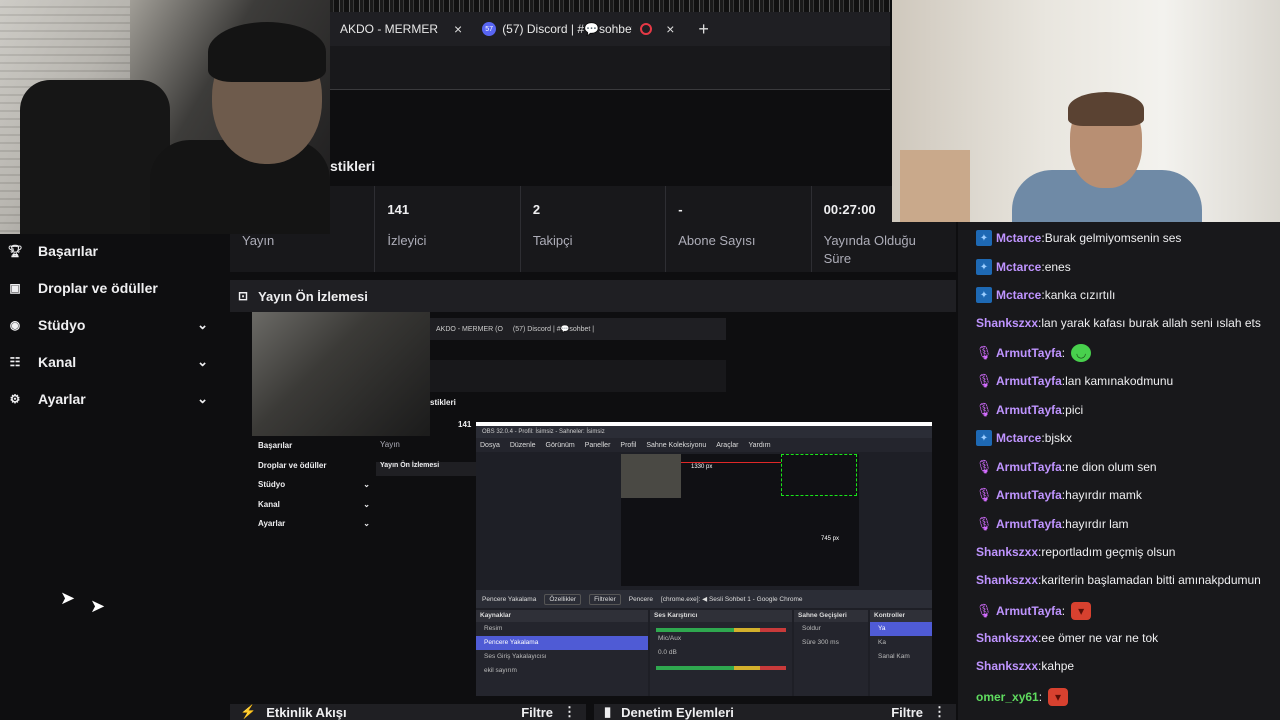  I want to click on channel-icon: ☷, so click(15, 361).